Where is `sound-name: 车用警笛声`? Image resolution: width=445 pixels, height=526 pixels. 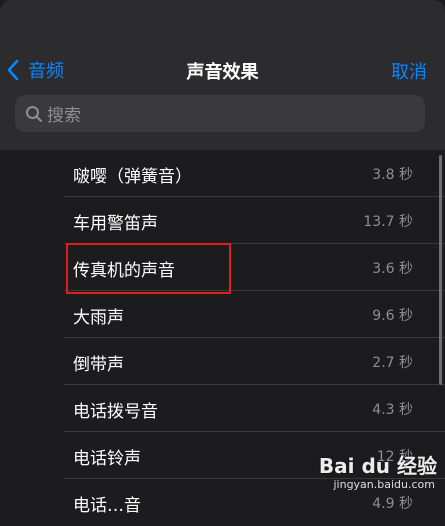 sound-name: 车用警笛声 is located at coordinates (115, 224).